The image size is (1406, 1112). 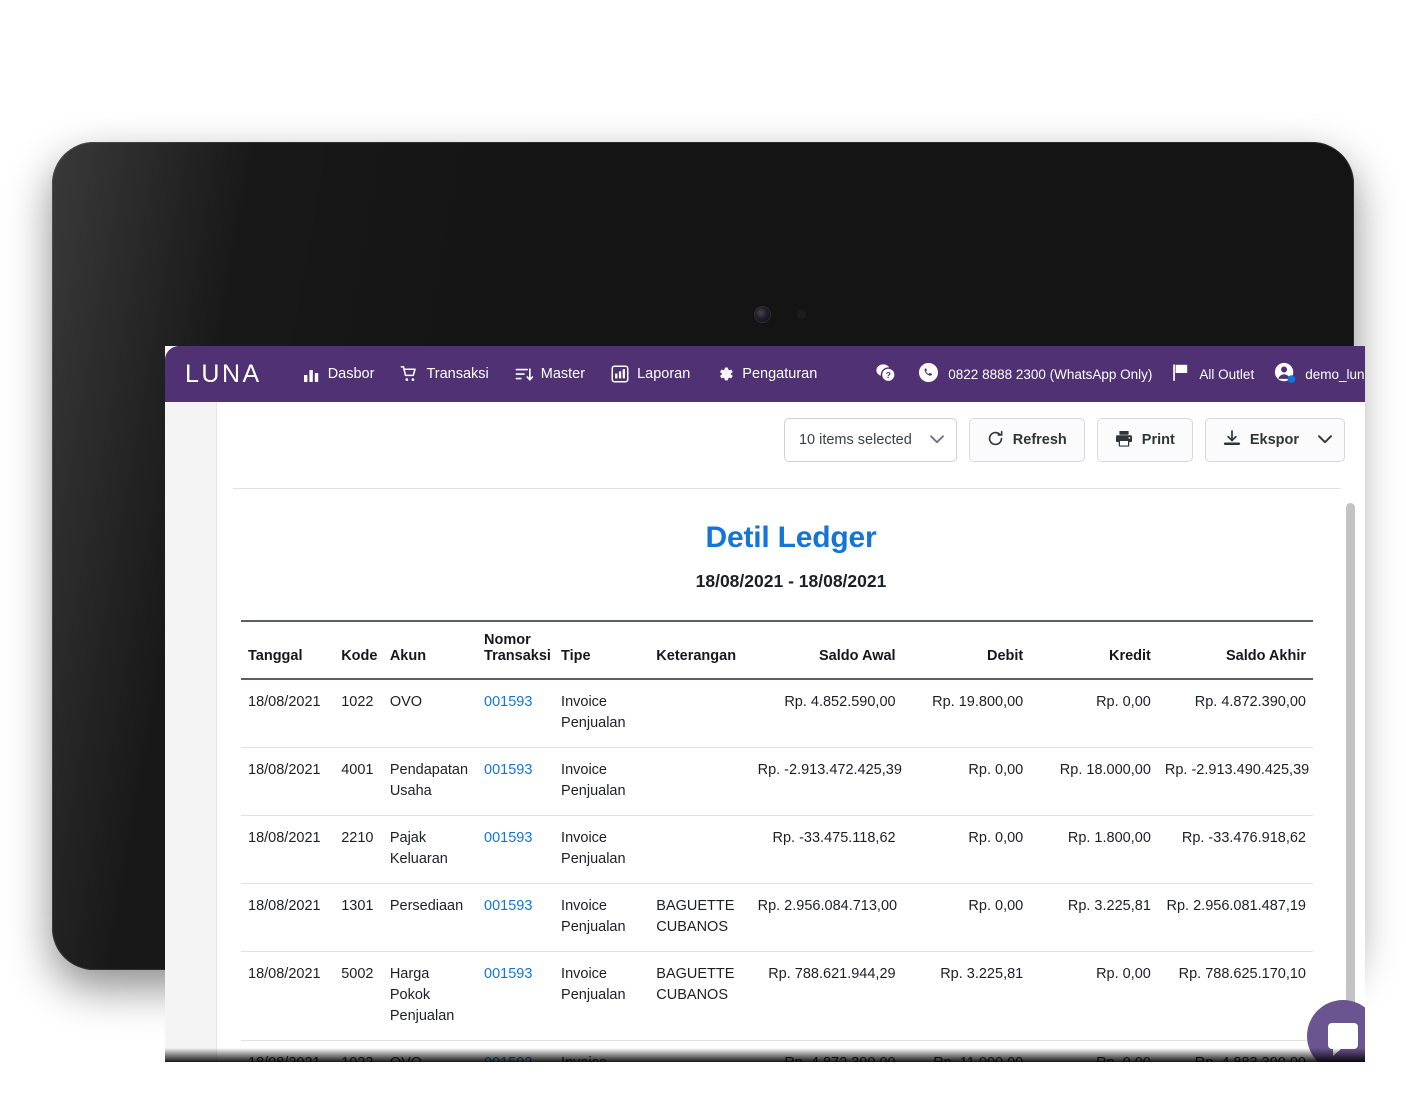 What do you see at coordinates (1350, 768) in the screenshot?
I see `vertical-scrollbar-thumb` at bounding box center [1350, 768].